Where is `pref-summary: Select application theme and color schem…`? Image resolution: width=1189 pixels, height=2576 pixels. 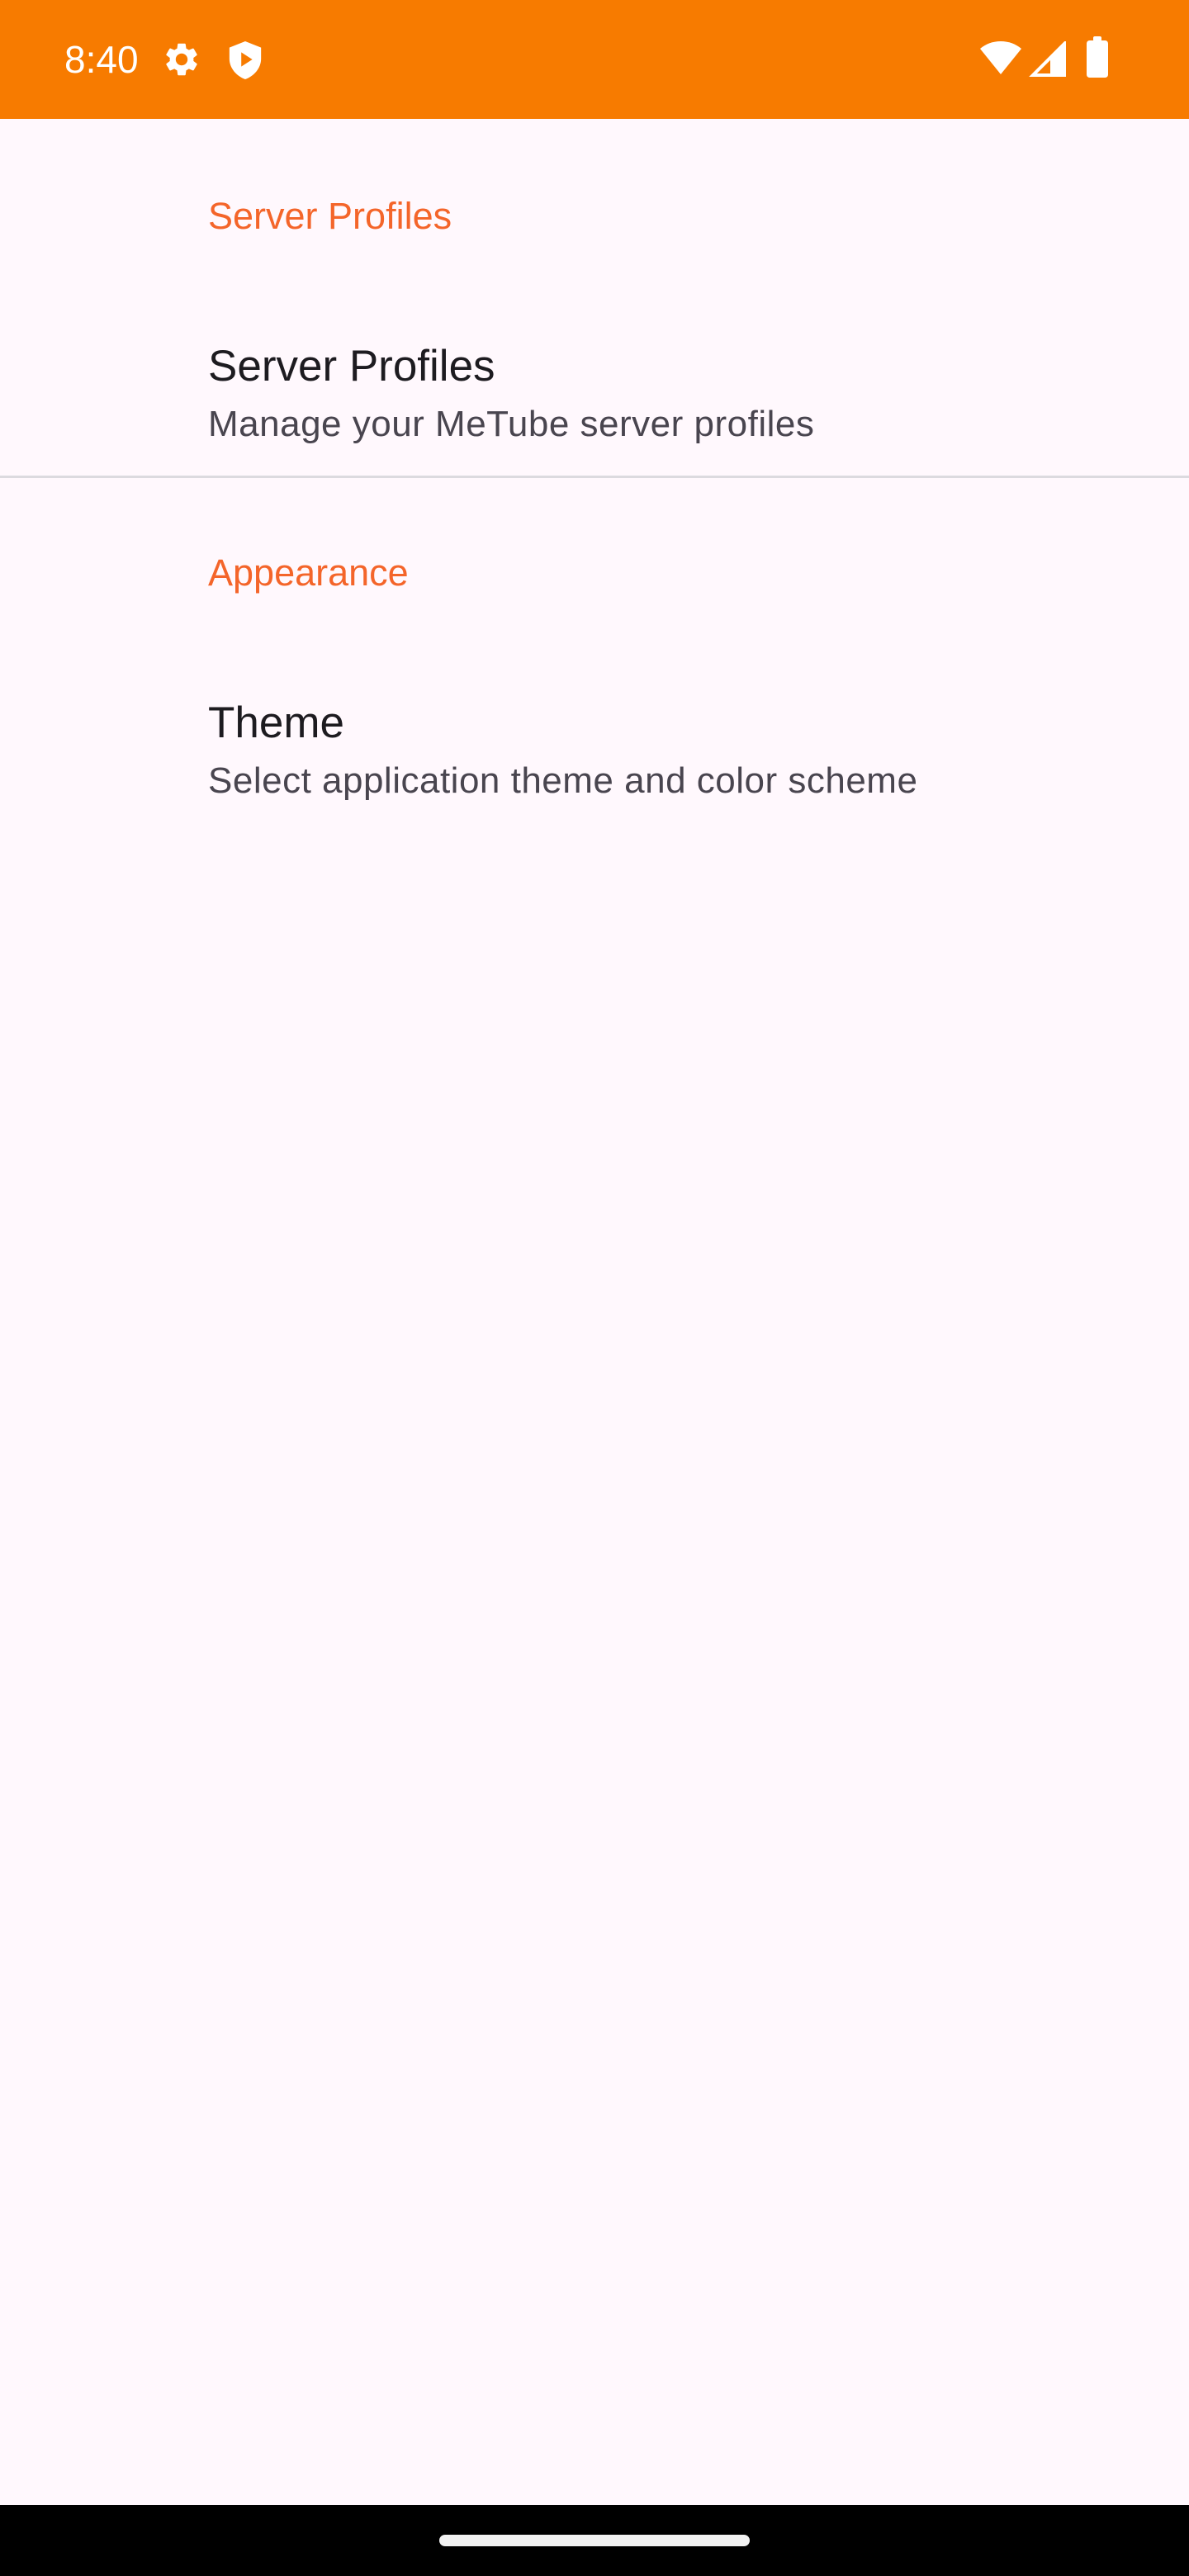 pref-summary: Select application theme and color schem… is located at coordinates (563, 780).